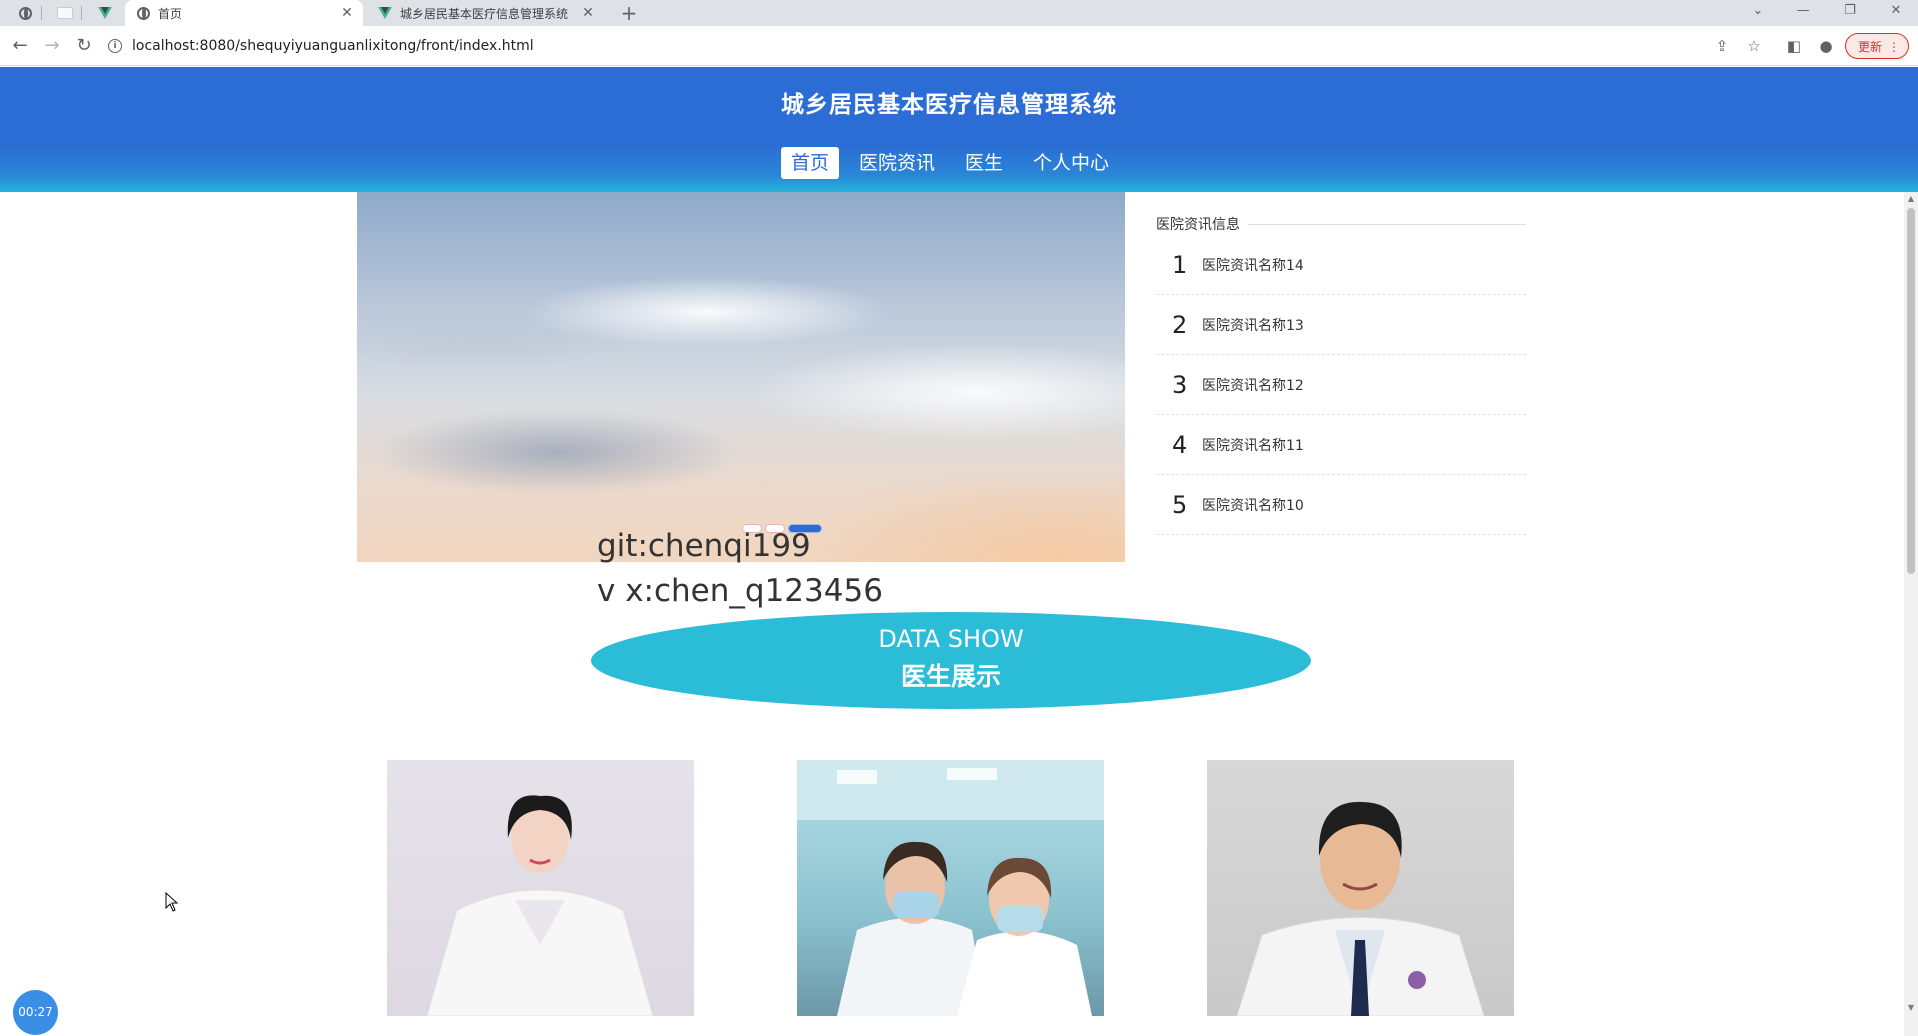 Image resolution: width=1918 pixels, height=1036 pixels. I want to click on tab-title: 首页, so click(170, 13).